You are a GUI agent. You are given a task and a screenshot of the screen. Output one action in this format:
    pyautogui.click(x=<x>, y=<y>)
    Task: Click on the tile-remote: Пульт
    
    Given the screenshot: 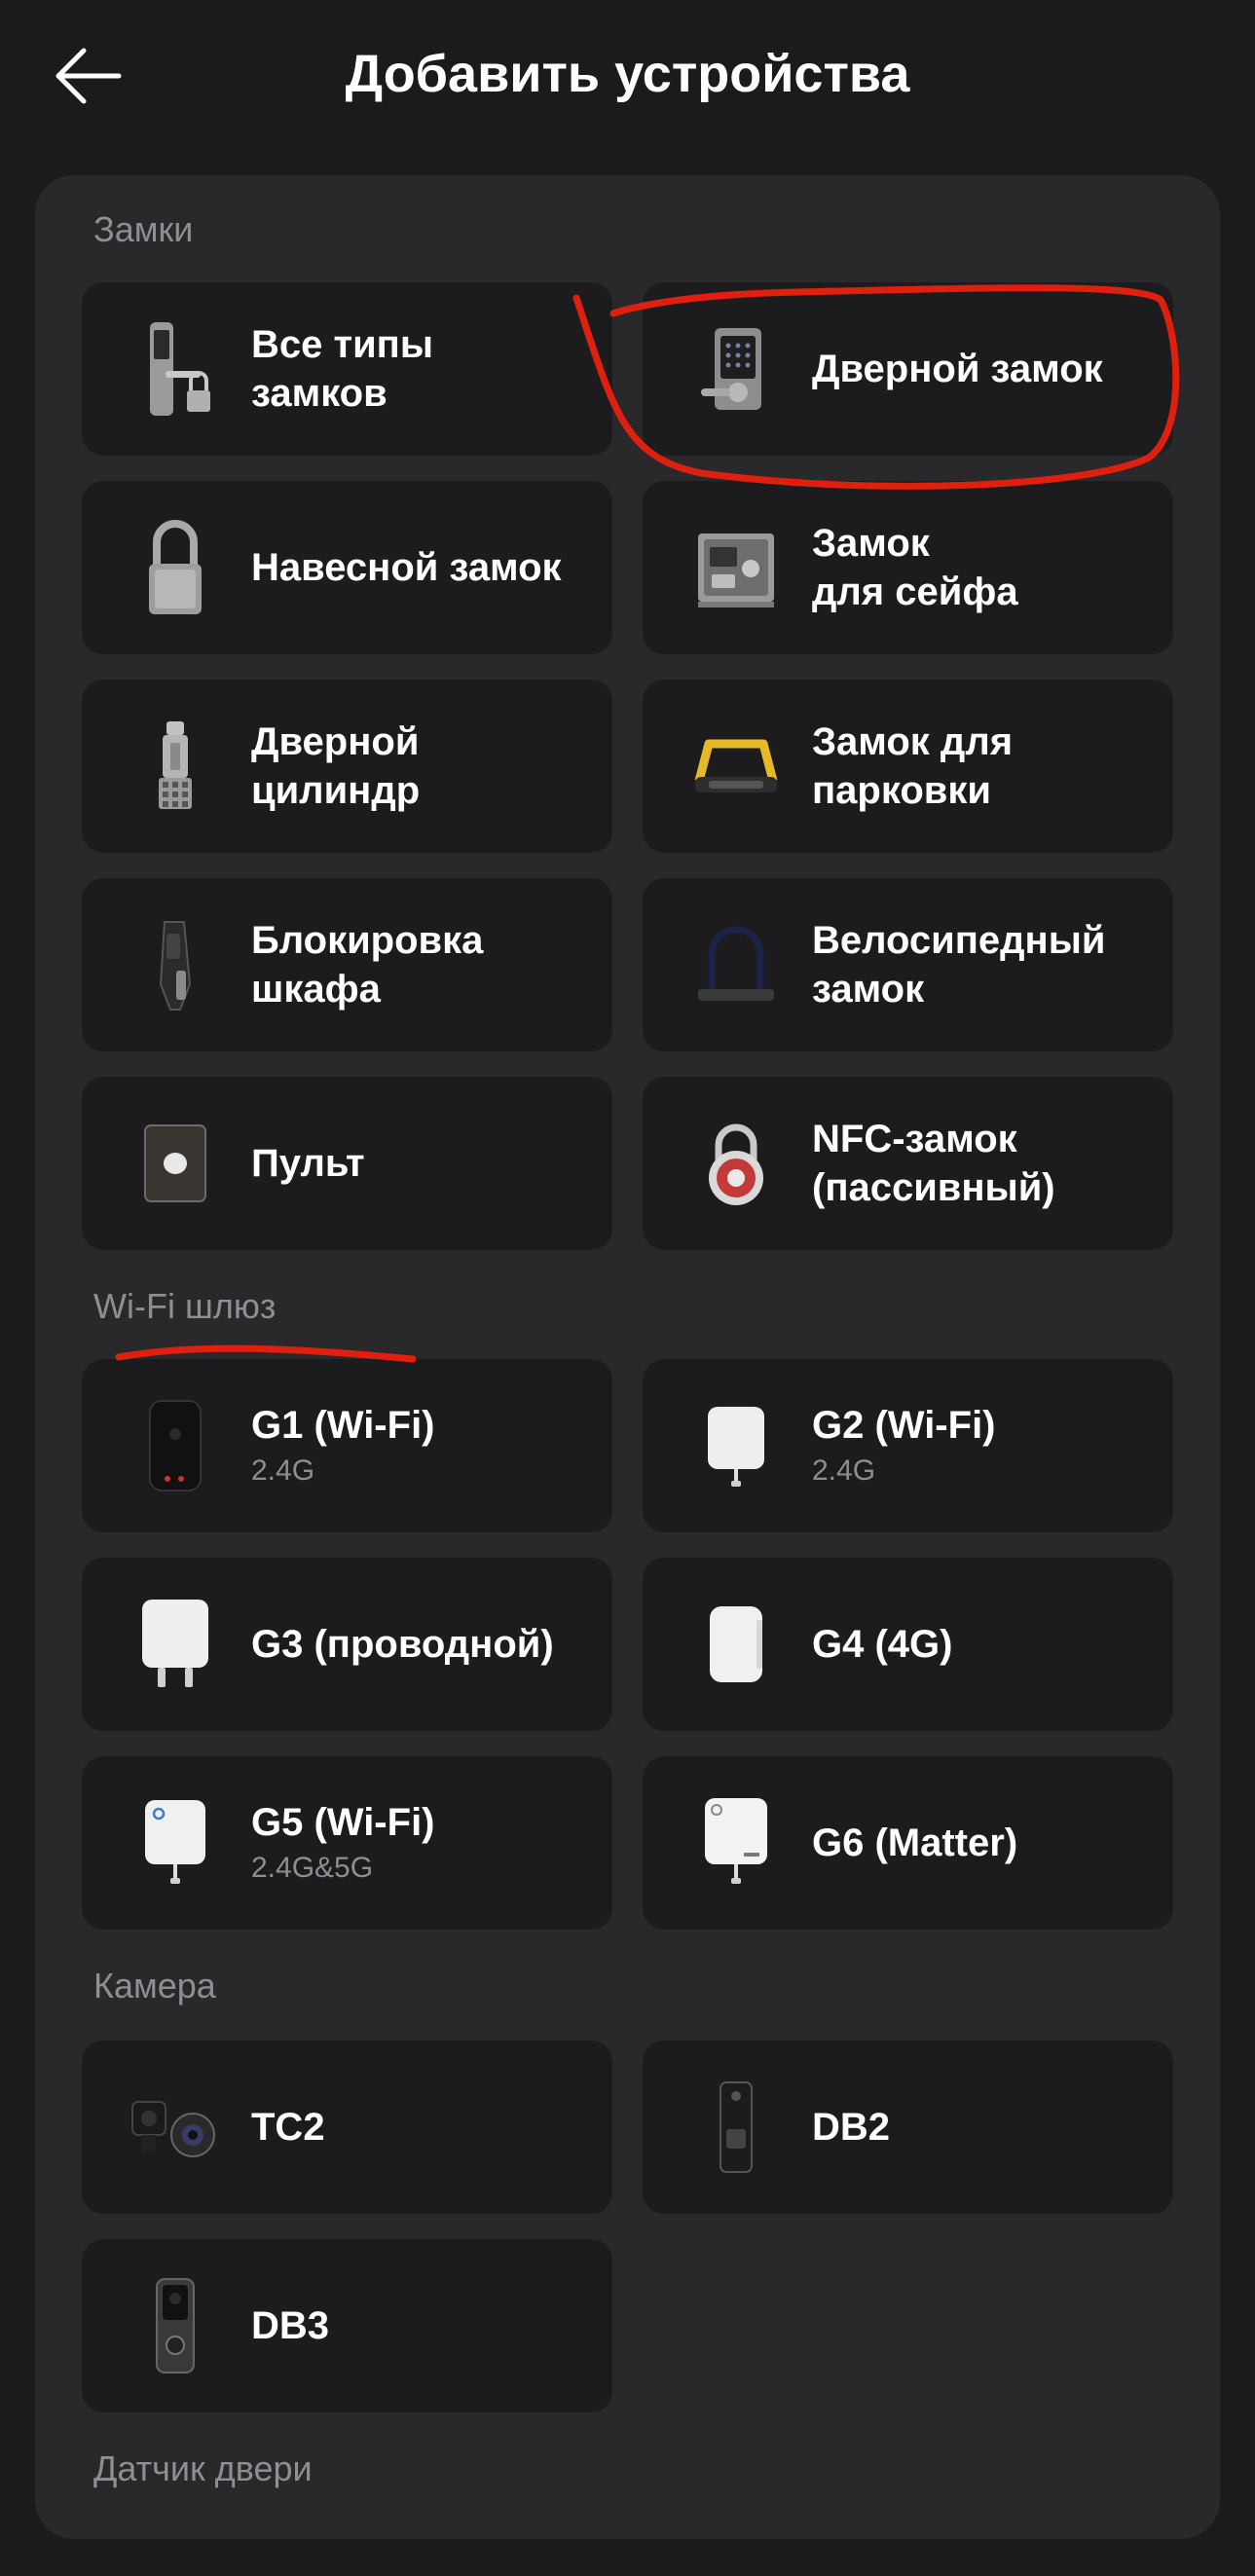 What is the action you would take?
    pyautogui.click(x=347, y=1163)
    